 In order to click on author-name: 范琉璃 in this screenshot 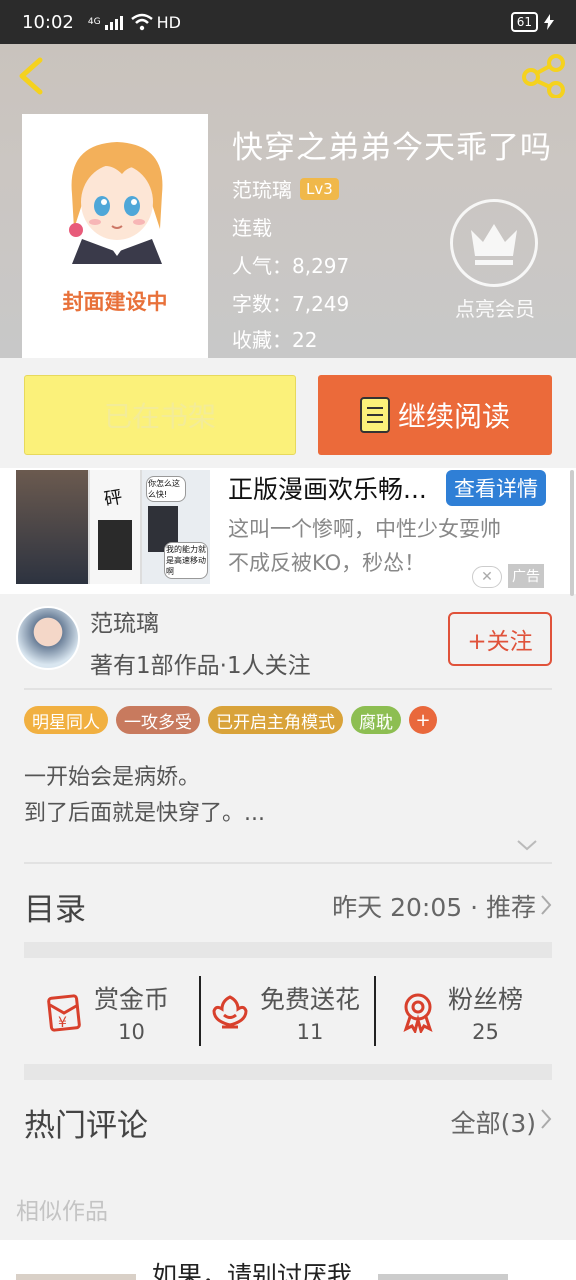, I will do `click(262, 188)`.